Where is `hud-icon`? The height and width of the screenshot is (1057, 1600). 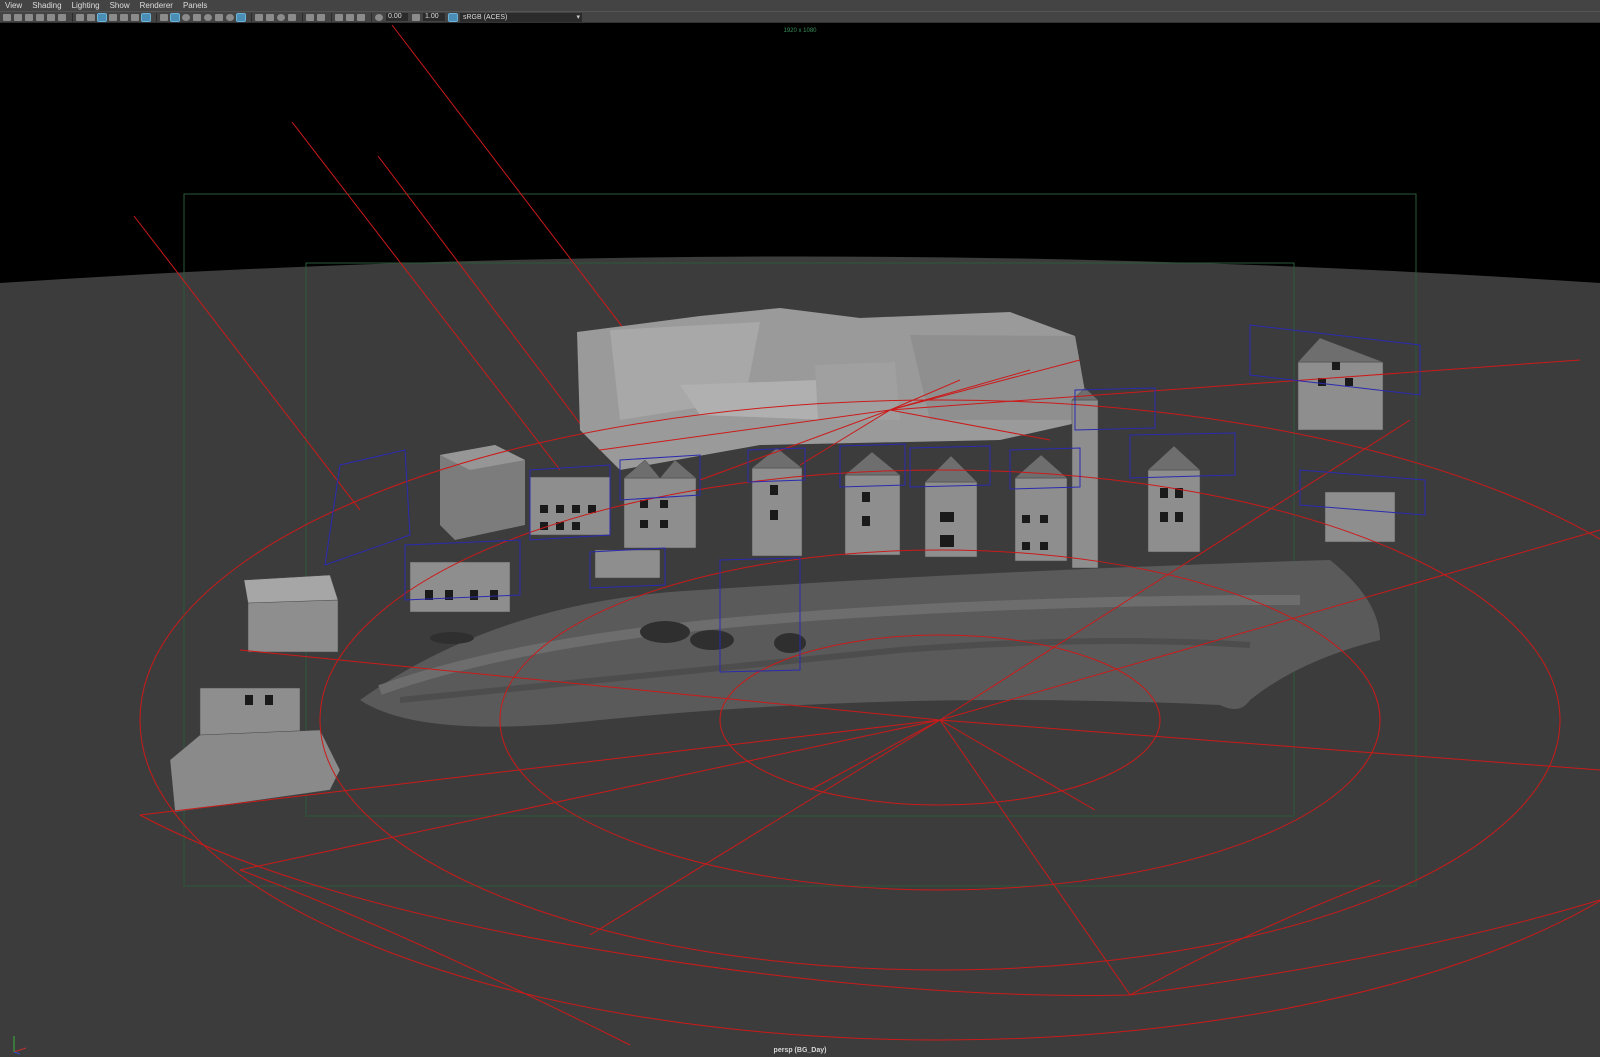
hud-icon is located at coordinates (361, 17).